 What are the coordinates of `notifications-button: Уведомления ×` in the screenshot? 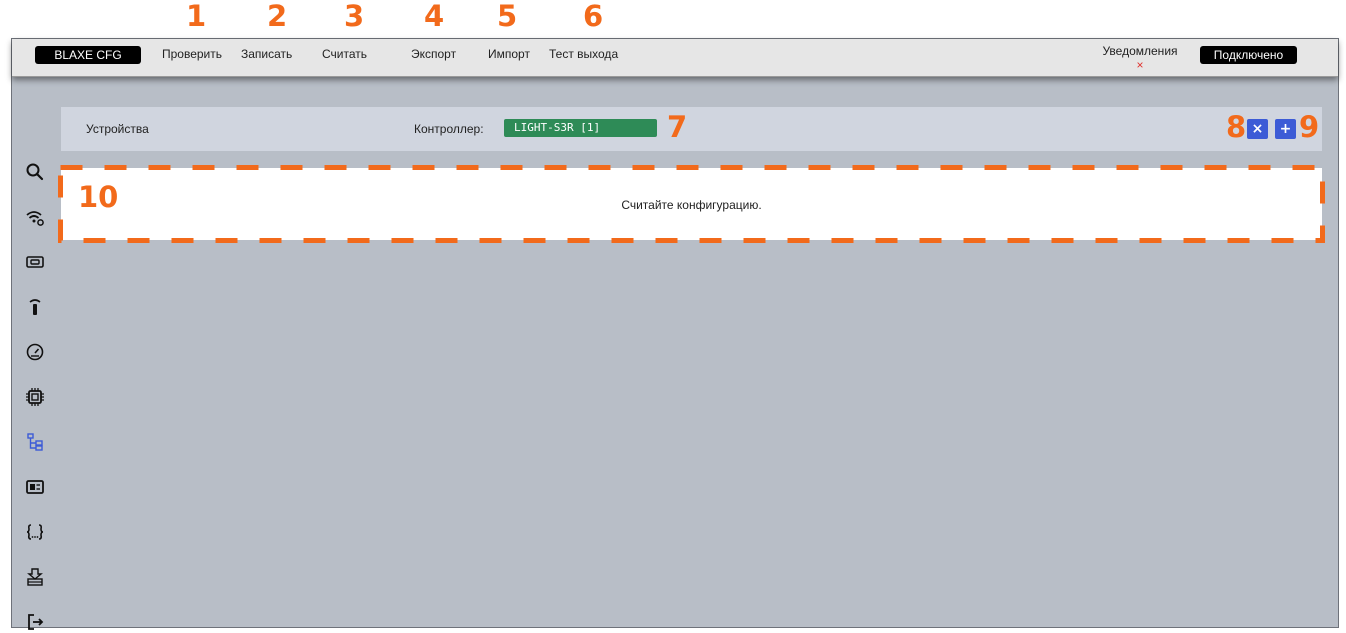 It's located at (1140, 57).